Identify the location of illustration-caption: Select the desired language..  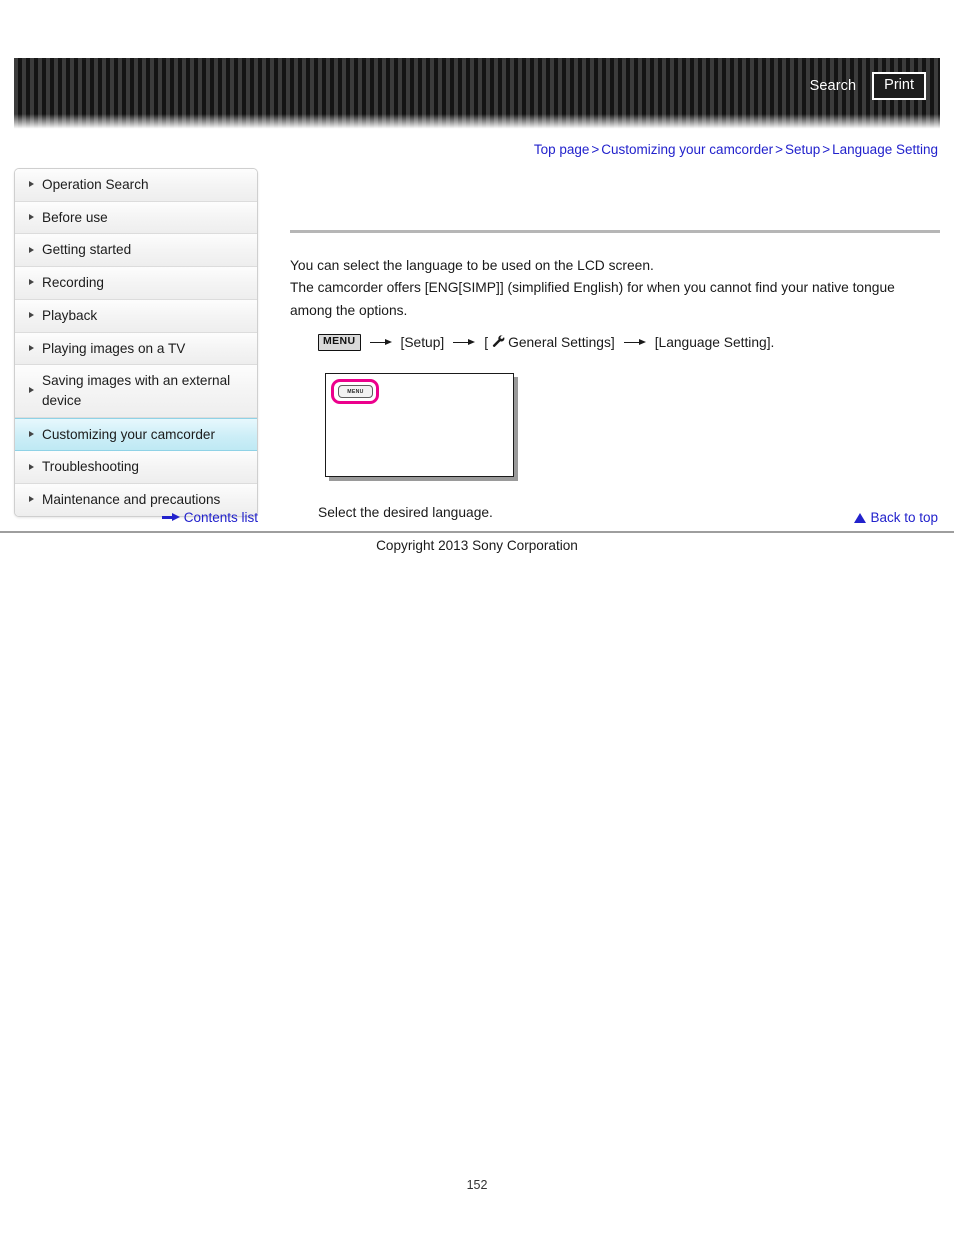
(405, 513).